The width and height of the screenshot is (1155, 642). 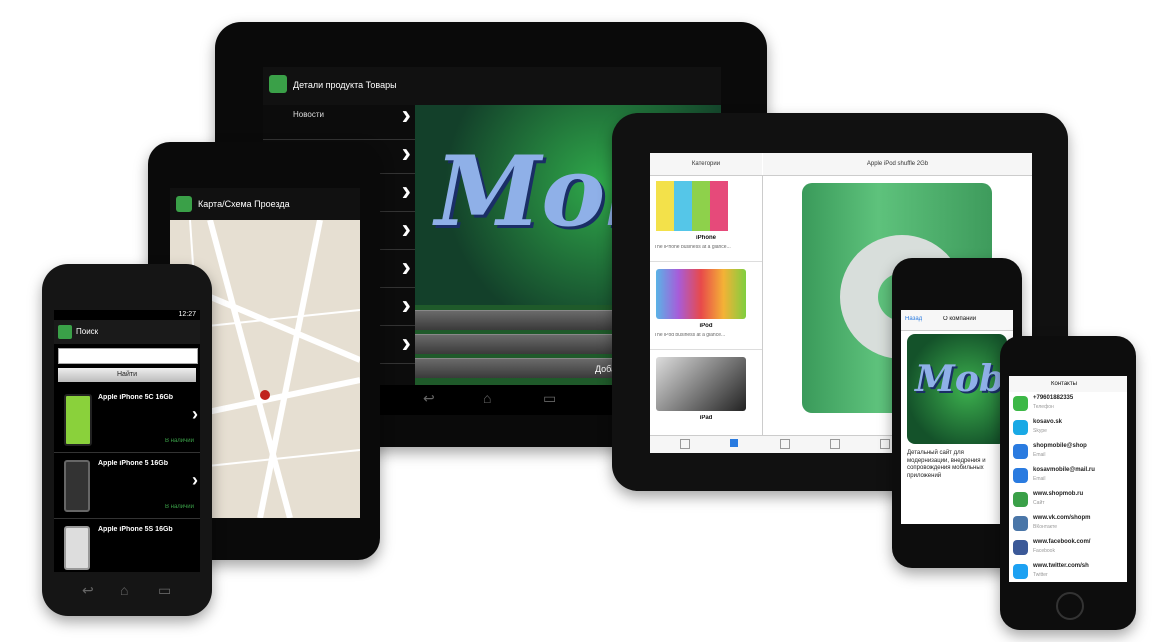 I want to click on skype-icon, so click(x=1020, y=427).